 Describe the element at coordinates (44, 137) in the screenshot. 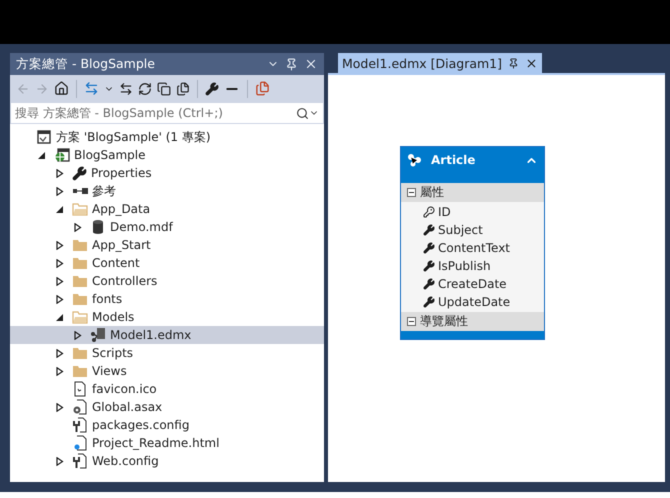

I see `solution-icon` at that location.